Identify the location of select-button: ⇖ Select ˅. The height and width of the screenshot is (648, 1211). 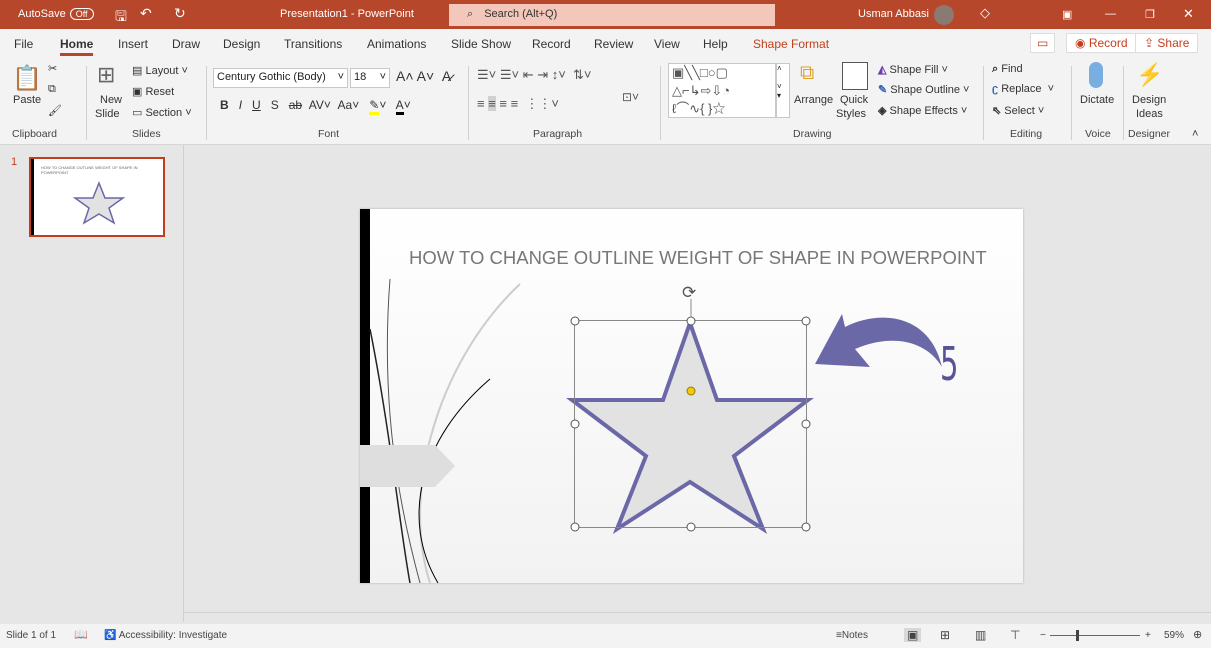
(1018, 110).